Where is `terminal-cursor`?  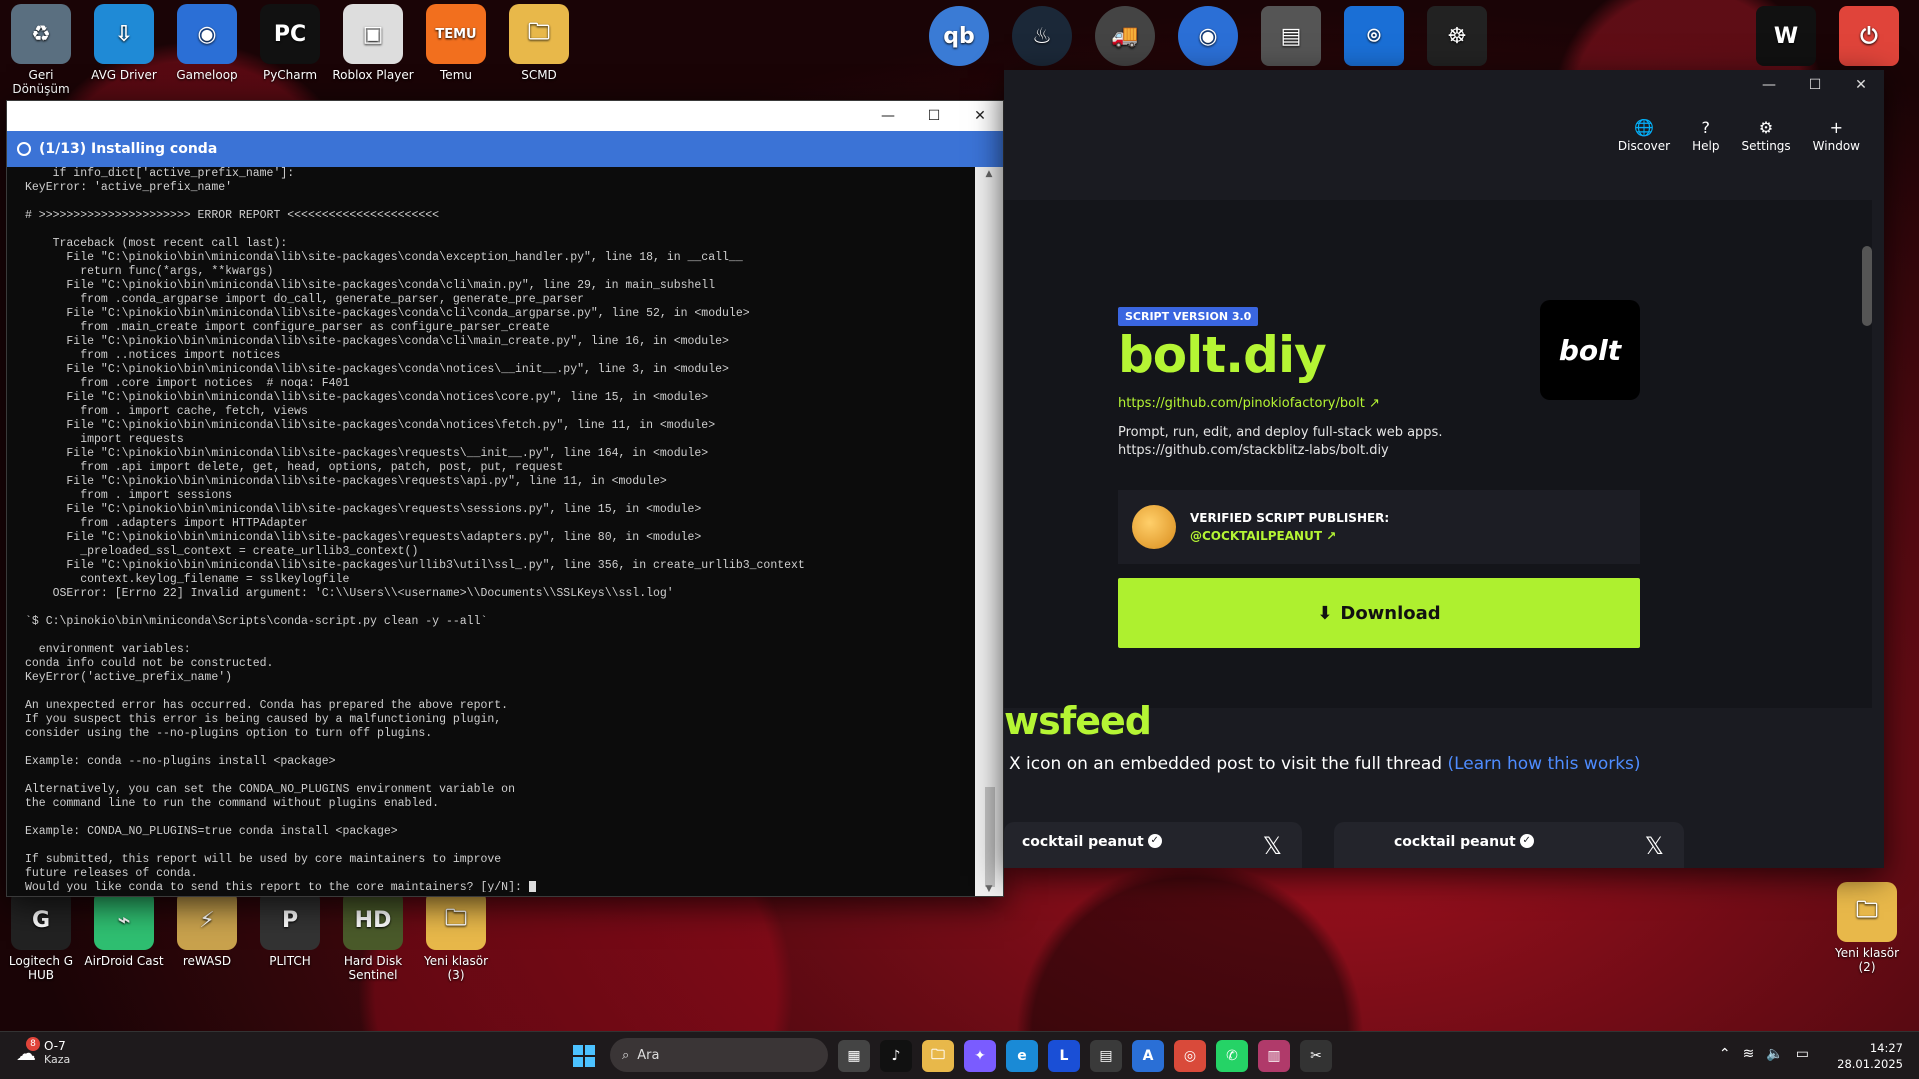 terminal-cursor is located at coordinates (532, 886).